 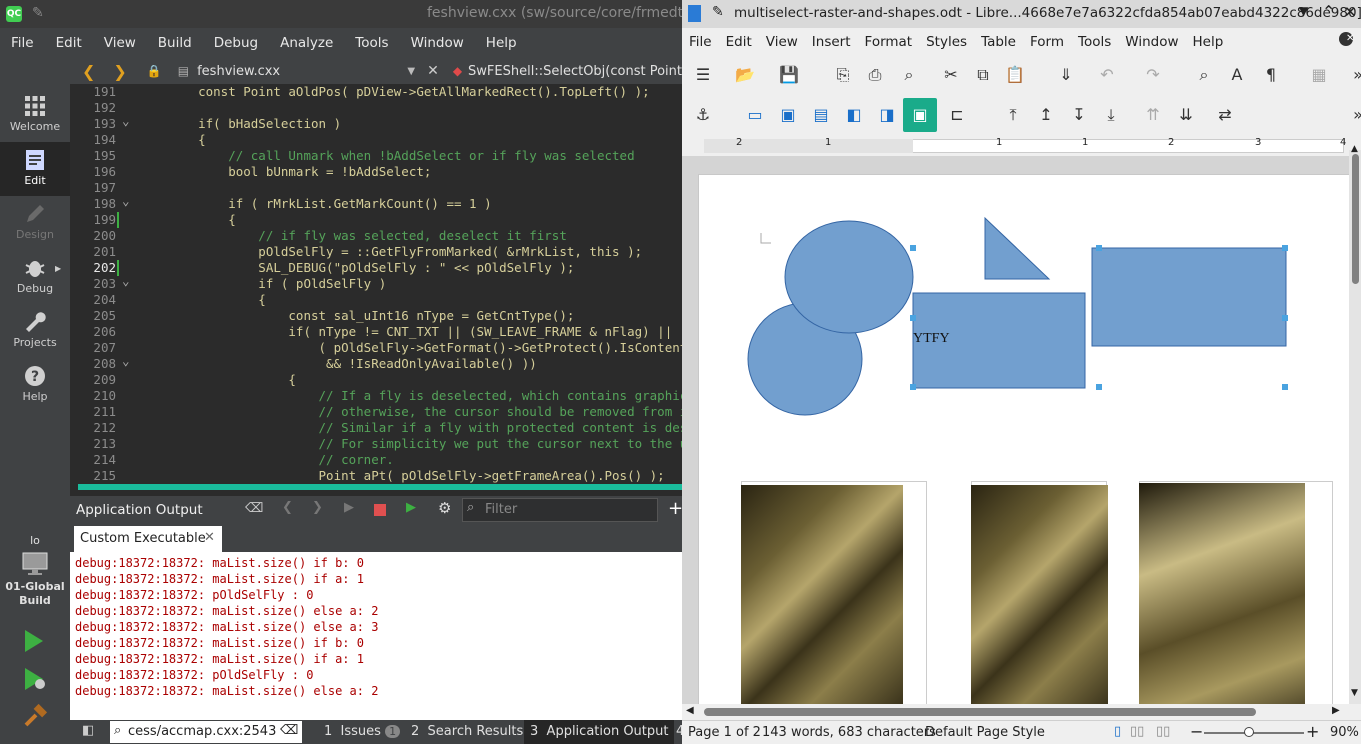 I want to click on editor-hscroll, so click(x=376, y=490).